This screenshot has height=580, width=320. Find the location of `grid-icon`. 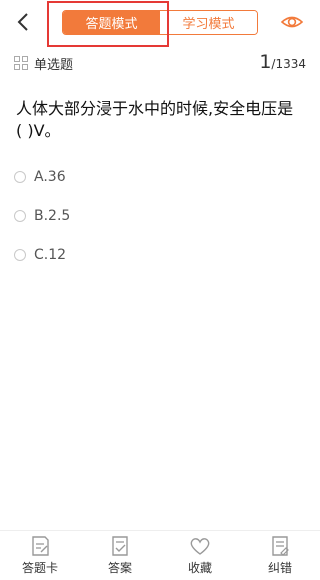

grid-icon is located at coordinates (21, 63).